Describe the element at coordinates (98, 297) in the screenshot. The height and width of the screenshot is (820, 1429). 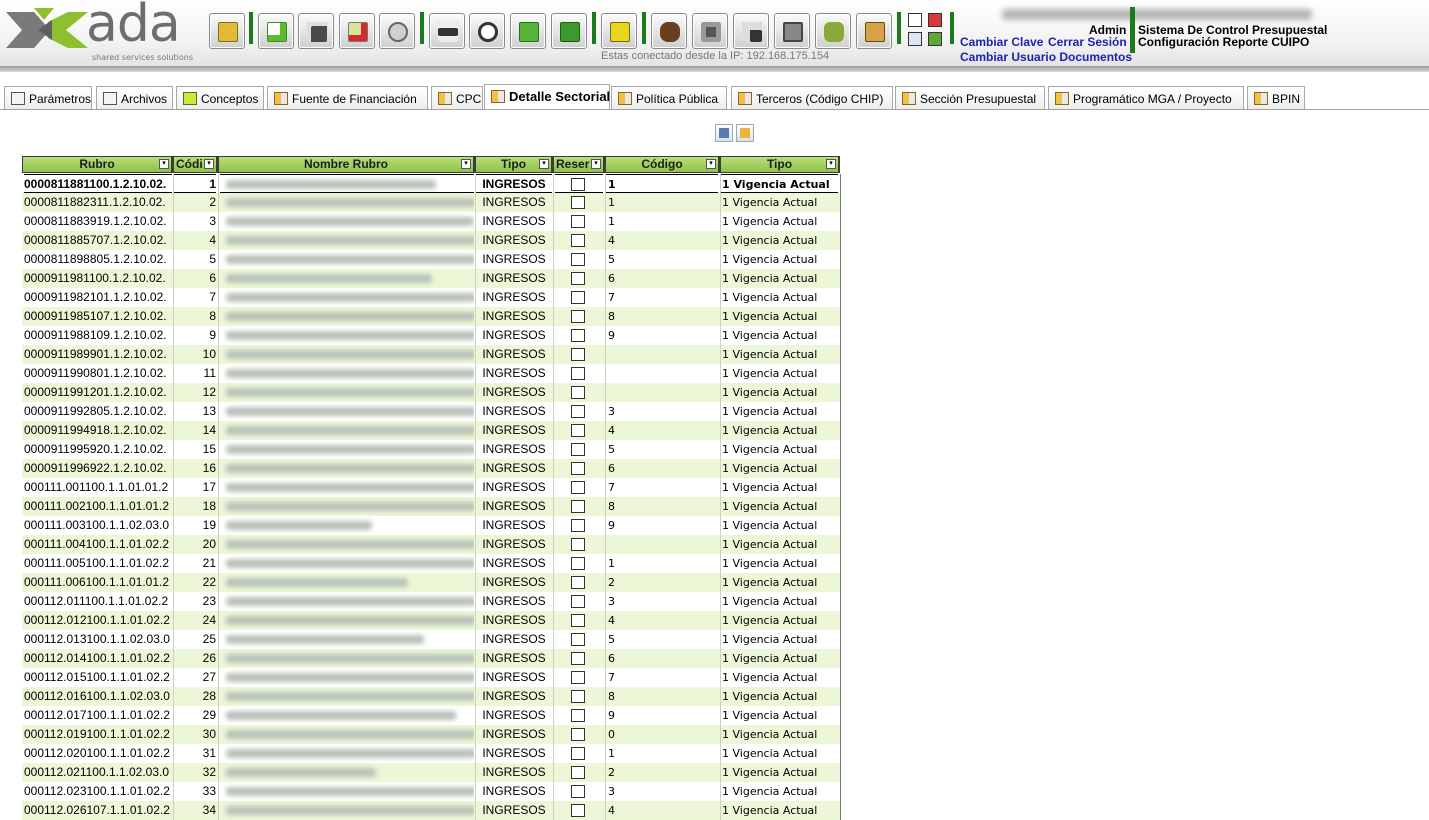
I see `rubro-cell: 0000911982101.1.2.10.02.` at that location.